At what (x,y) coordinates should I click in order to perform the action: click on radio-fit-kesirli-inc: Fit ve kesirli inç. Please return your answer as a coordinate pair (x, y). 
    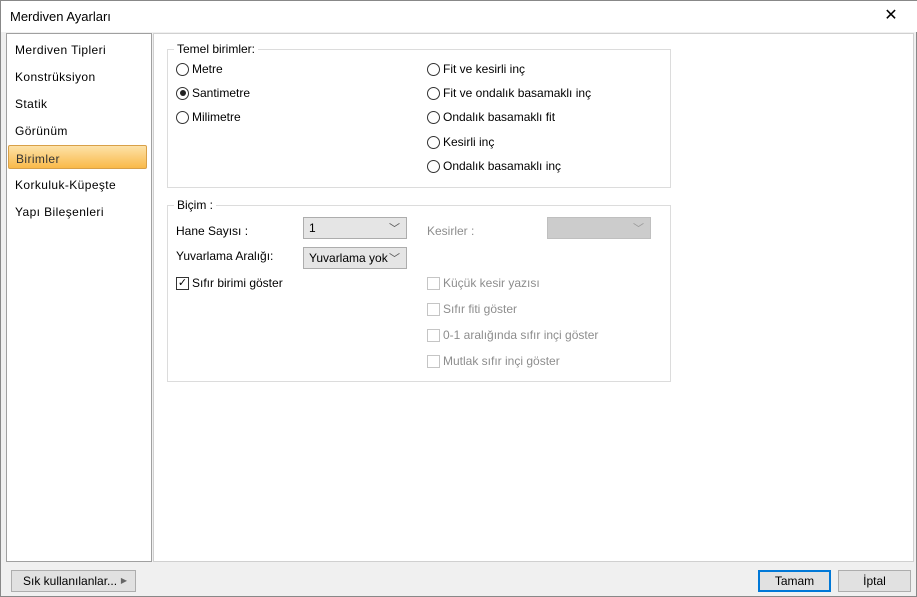
    Looking at the image, I should click on (476, 69).